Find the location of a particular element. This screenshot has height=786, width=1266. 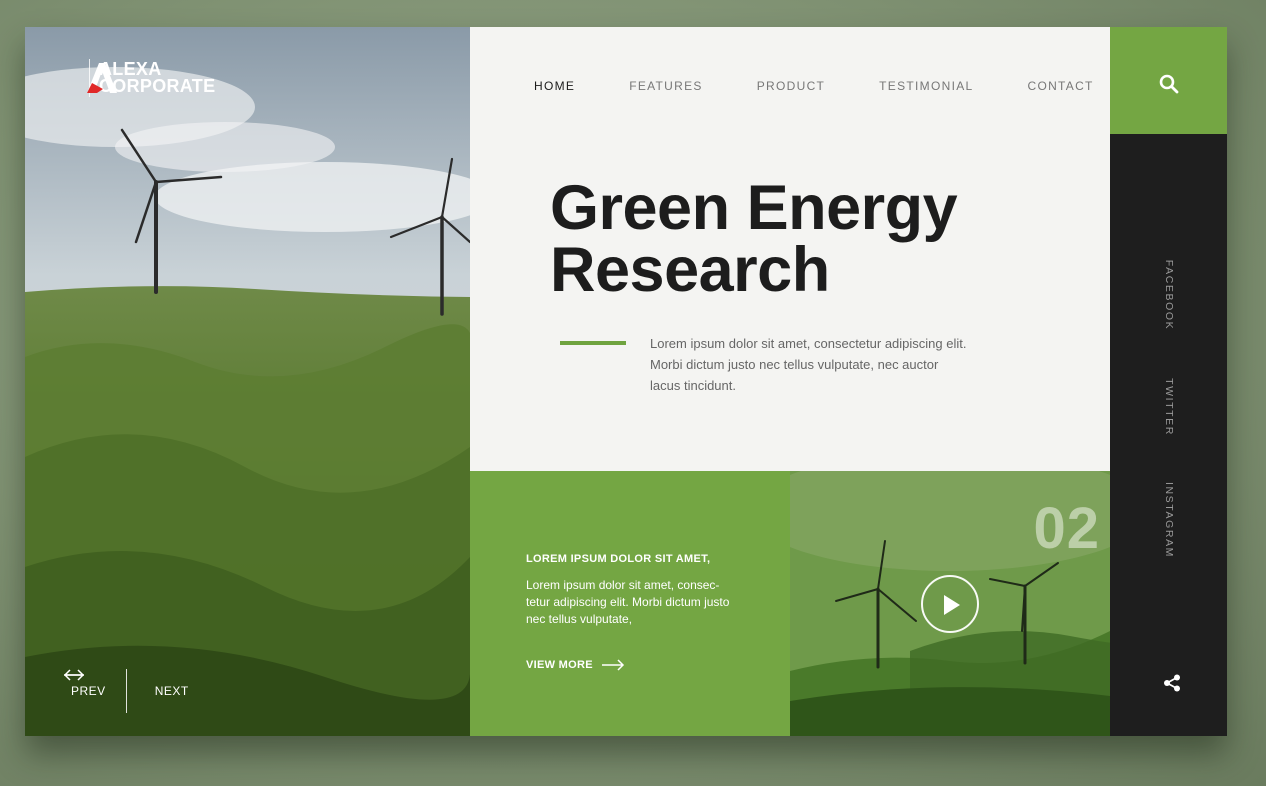

nav-item-testimonial: TESTIMONIAL is located at coordinates (926, 86).